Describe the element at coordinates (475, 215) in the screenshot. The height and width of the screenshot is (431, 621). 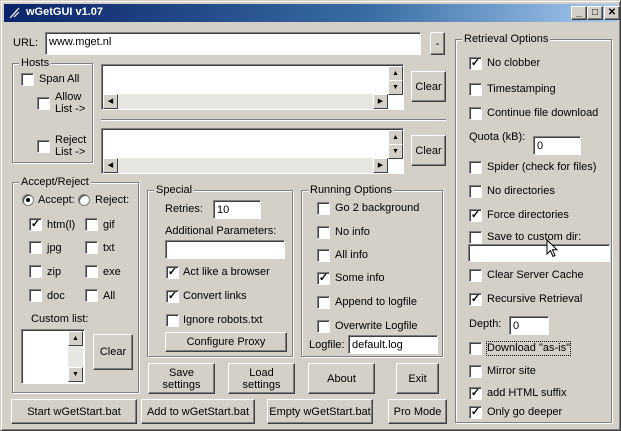
I see `force-directories-checkbox: ✓` at that location.